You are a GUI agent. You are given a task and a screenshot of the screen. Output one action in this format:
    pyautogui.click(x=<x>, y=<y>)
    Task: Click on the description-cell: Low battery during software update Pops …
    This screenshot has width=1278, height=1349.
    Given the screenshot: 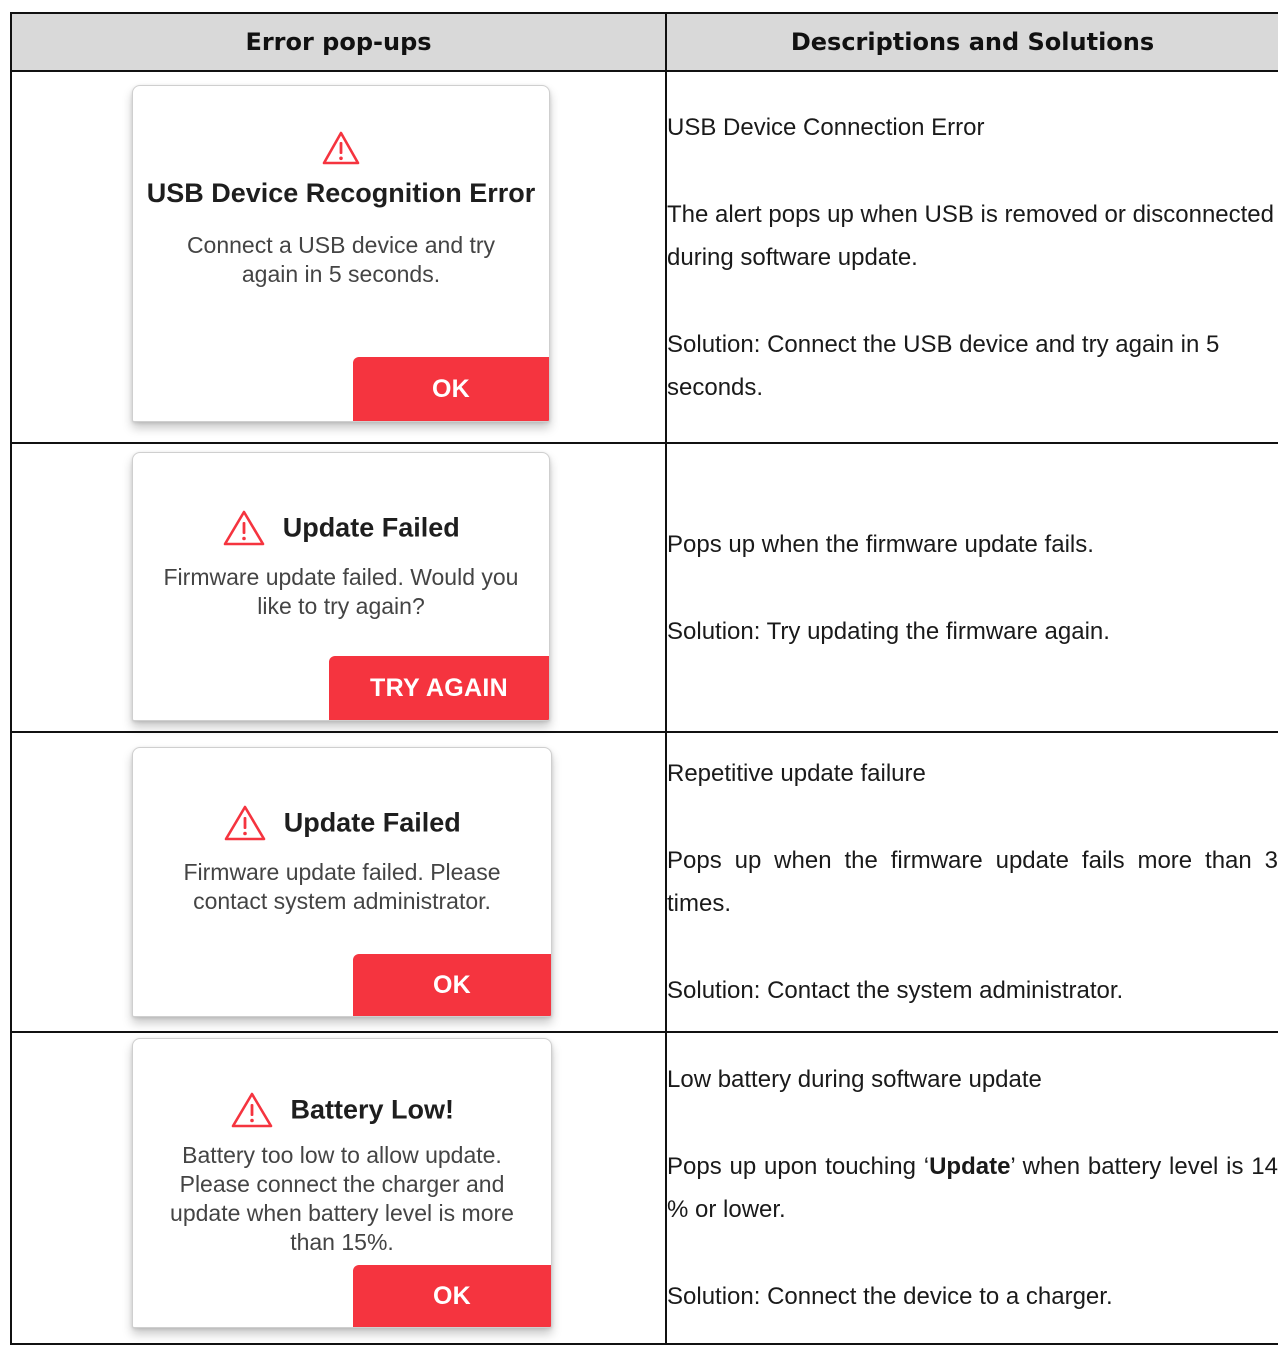 What is the action you would take?
    pyautogui.click(x=971, y=1188)
    